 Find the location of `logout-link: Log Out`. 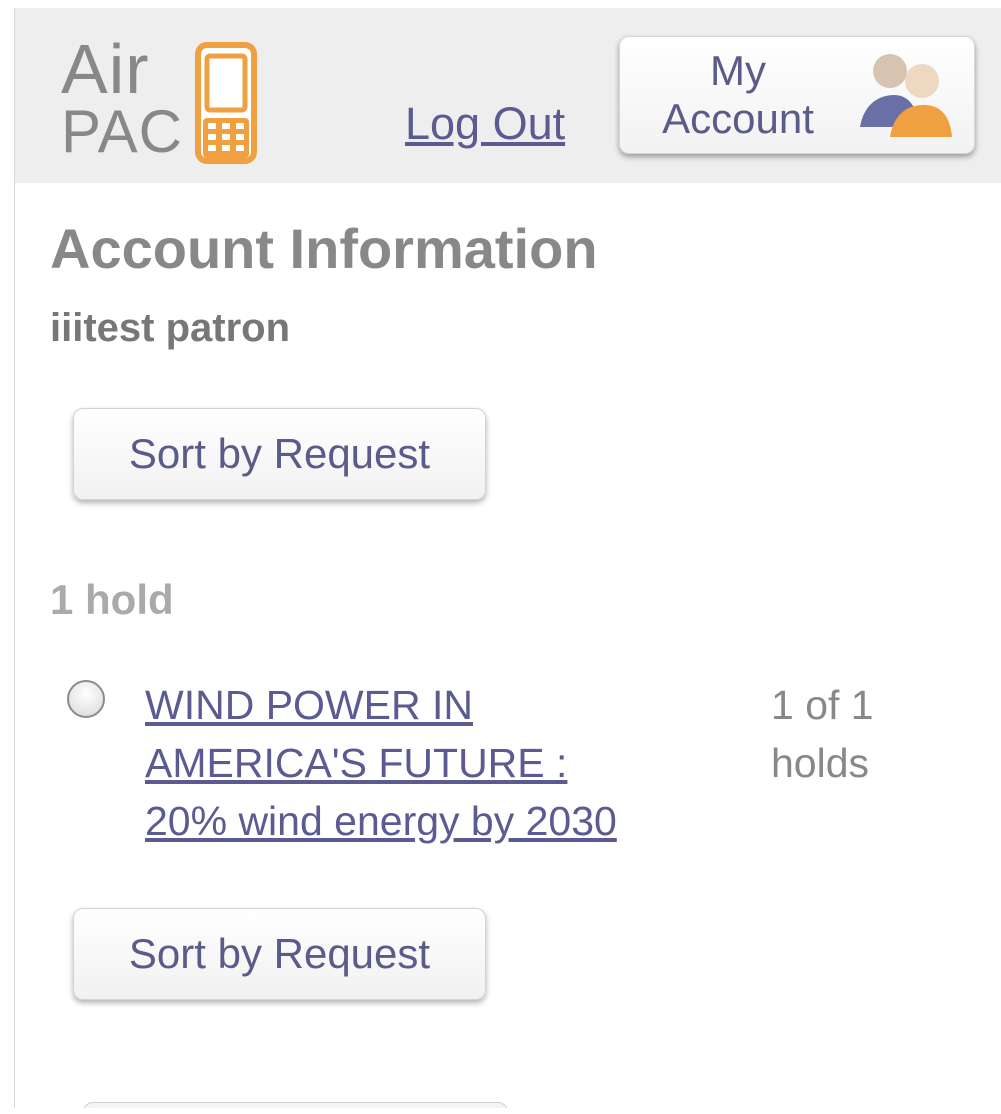

logout-link: Log Out is located at coordinates (485, 124).